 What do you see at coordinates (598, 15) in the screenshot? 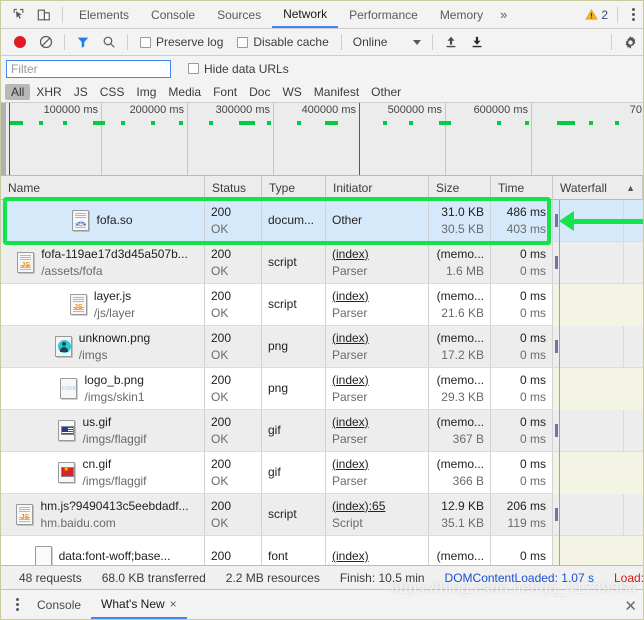
I see `warning-indicator: 2` at bounding box center [598, 15].